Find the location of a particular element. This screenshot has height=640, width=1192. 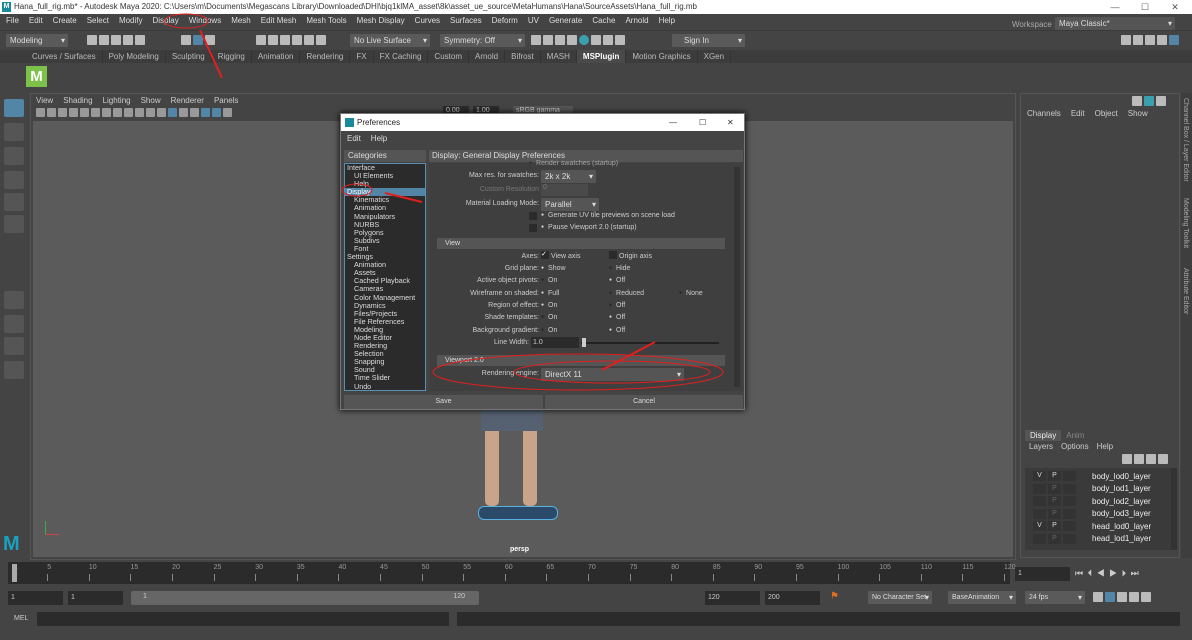

display-type-toggle is located at coordinates (1069, 538).